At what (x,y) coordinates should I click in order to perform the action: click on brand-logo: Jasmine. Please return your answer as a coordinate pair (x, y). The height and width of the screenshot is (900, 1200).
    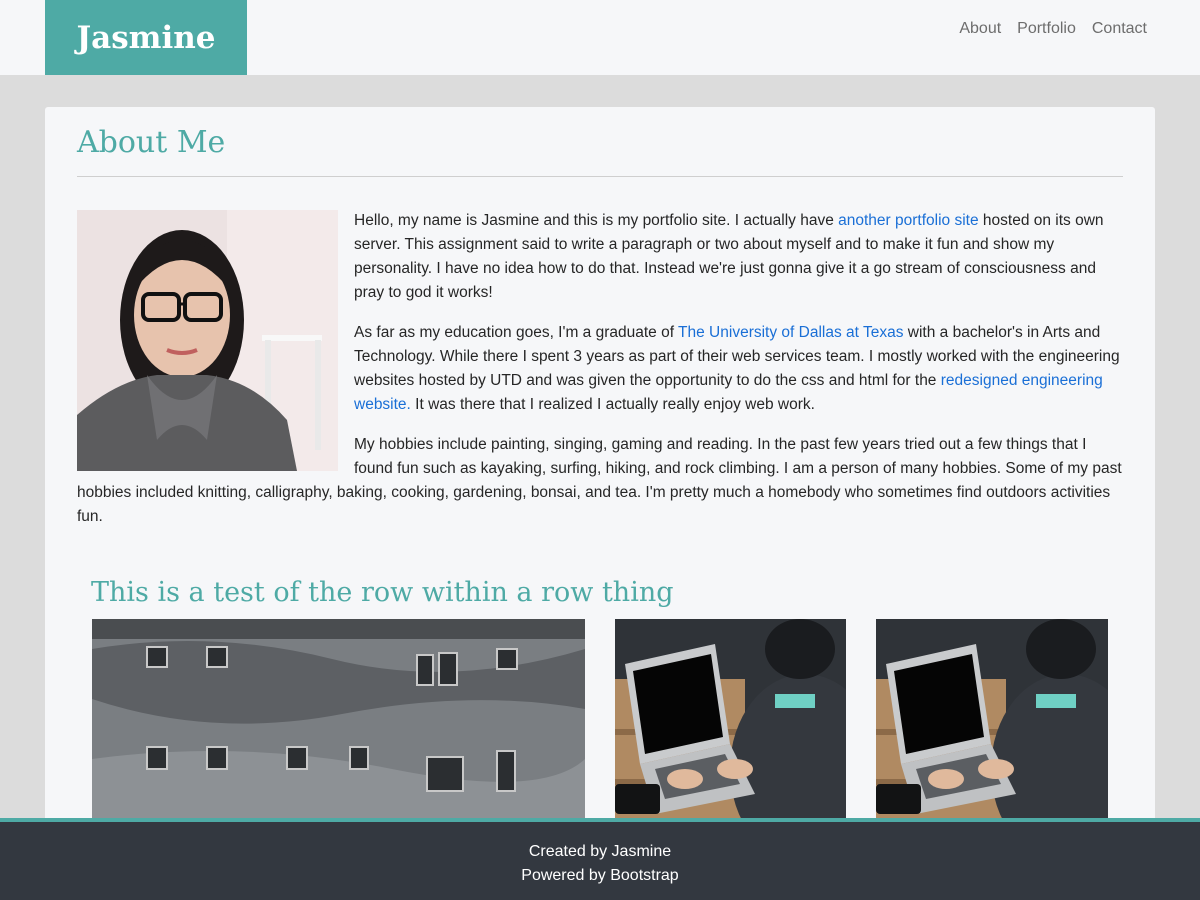
    Looking at the image, I should click on (146, 37).